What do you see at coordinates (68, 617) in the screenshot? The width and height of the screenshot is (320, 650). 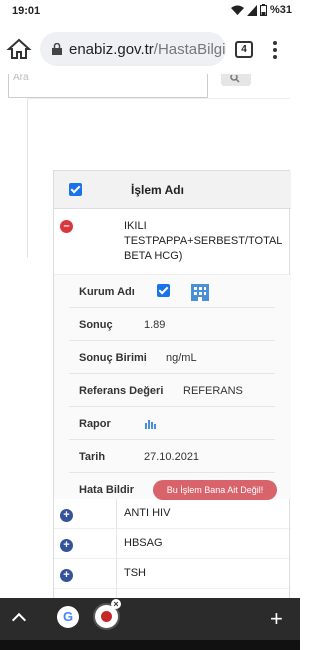 I see `google-tab-icon: G` at bounding box center [68, 617].